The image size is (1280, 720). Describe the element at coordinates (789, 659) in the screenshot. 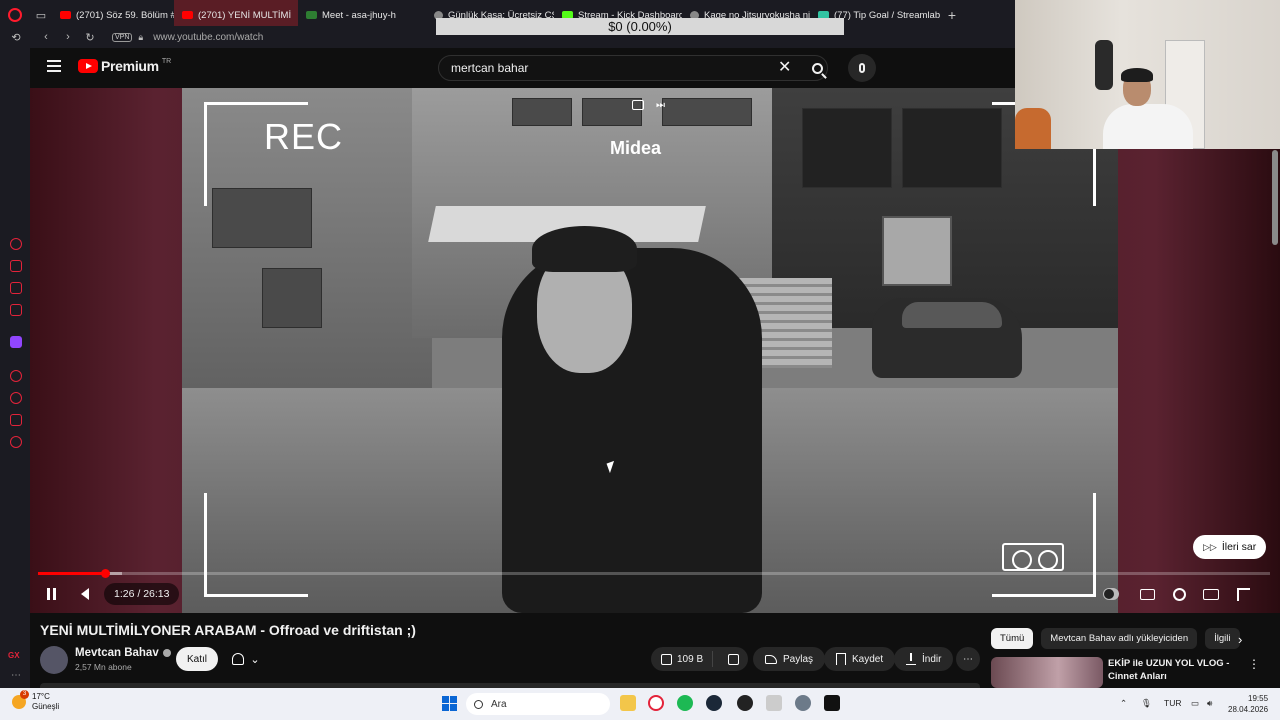

I see `share-button: Paylaş` at that location.